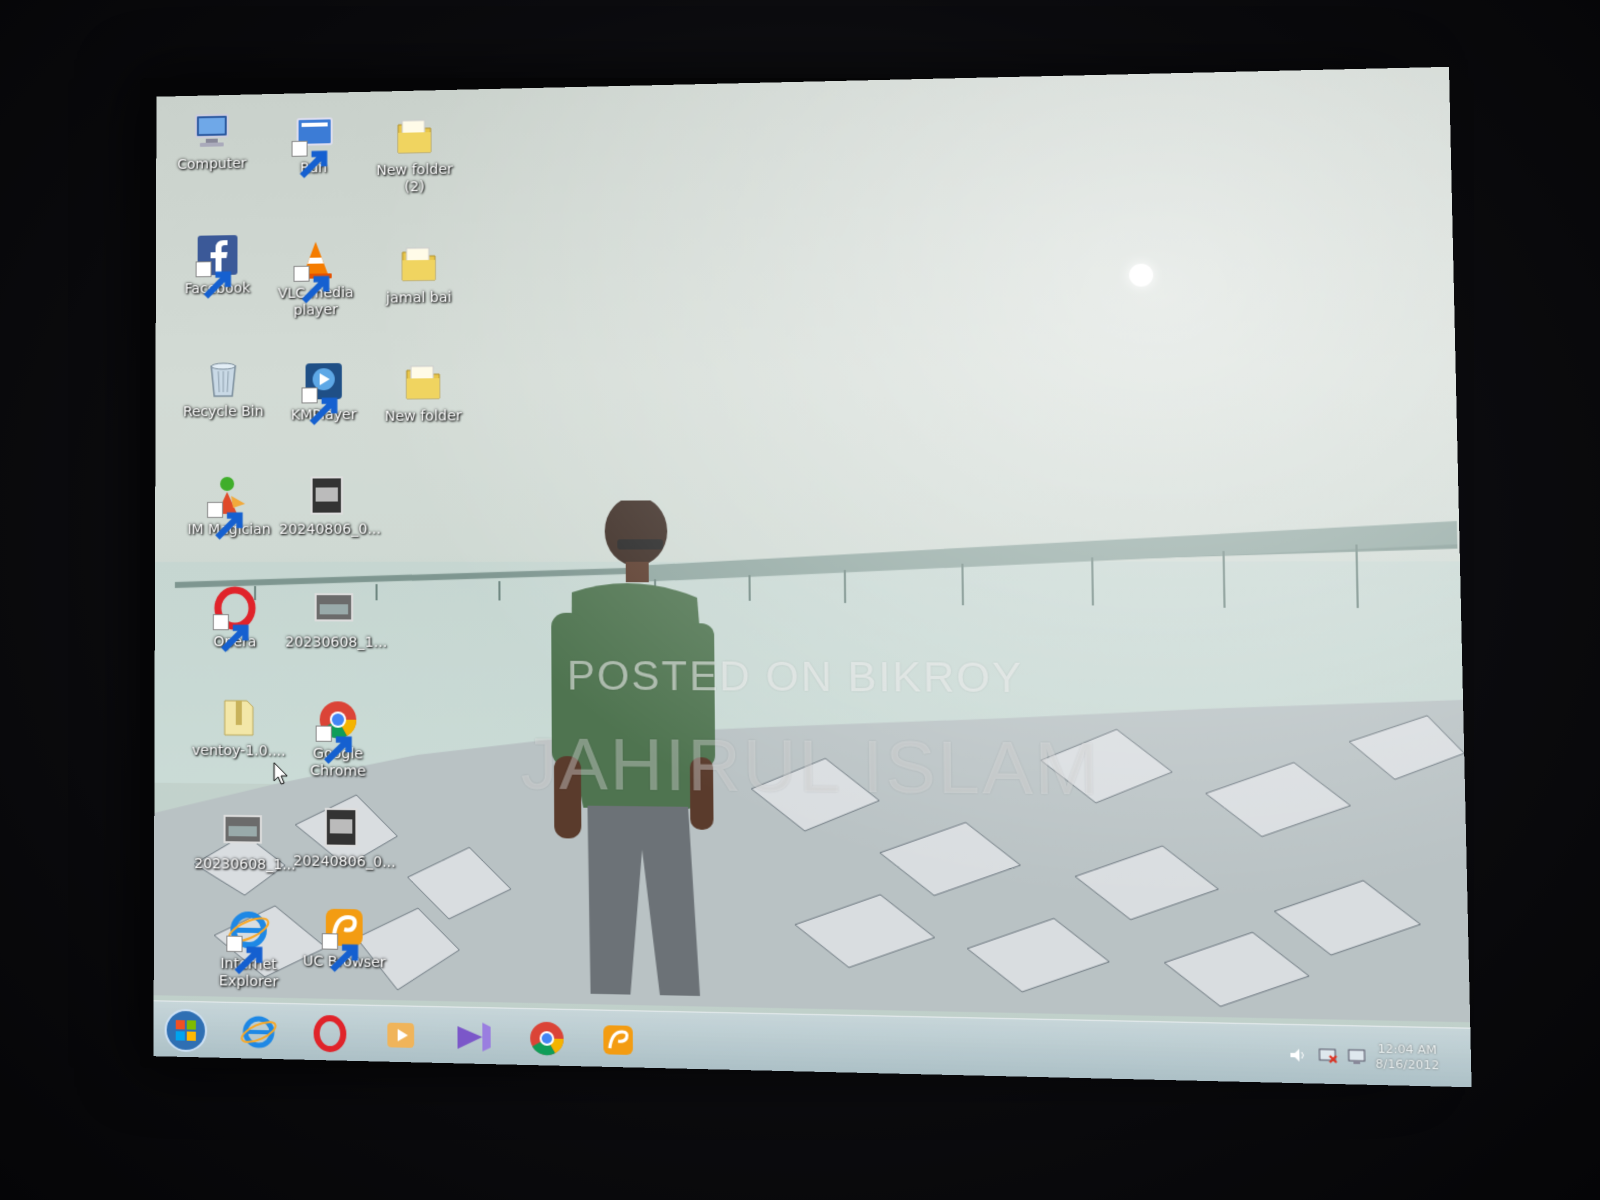 The width and height of the screenshot is (1600, 1200). I want to click on taskbar-visual-studio, so click(474, 1037).